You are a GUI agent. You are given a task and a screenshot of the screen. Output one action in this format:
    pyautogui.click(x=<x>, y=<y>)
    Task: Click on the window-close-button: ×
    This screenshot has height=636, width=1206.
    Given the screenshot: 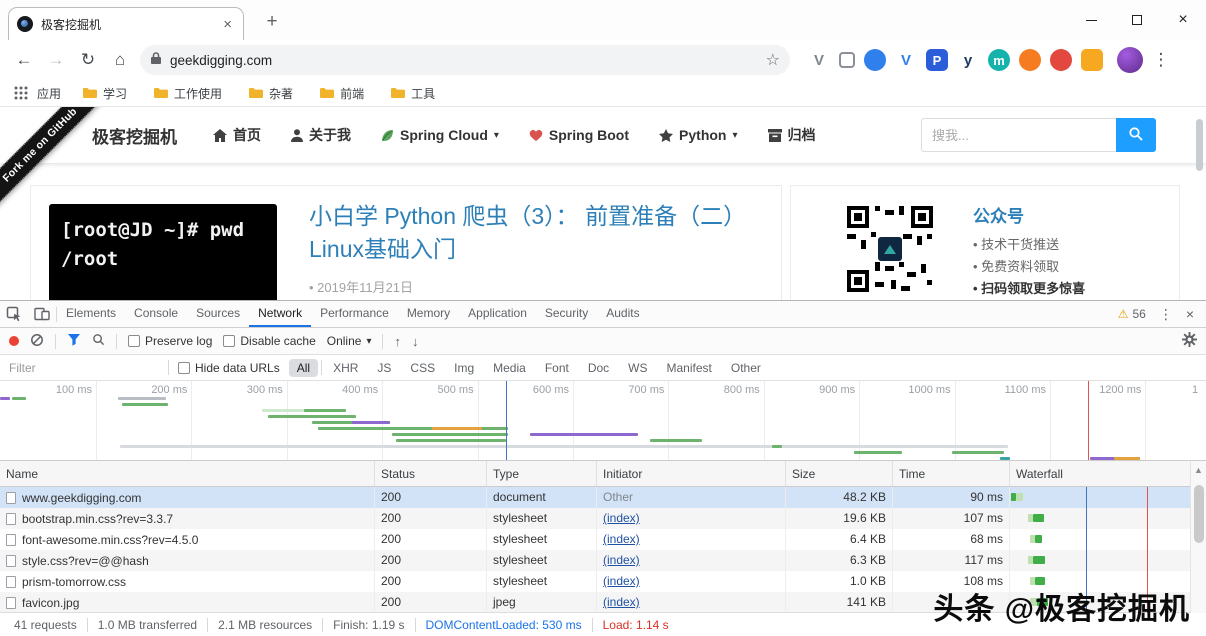 What is the action you would take?
    pyautogui.click(x=1183, y=20)
    